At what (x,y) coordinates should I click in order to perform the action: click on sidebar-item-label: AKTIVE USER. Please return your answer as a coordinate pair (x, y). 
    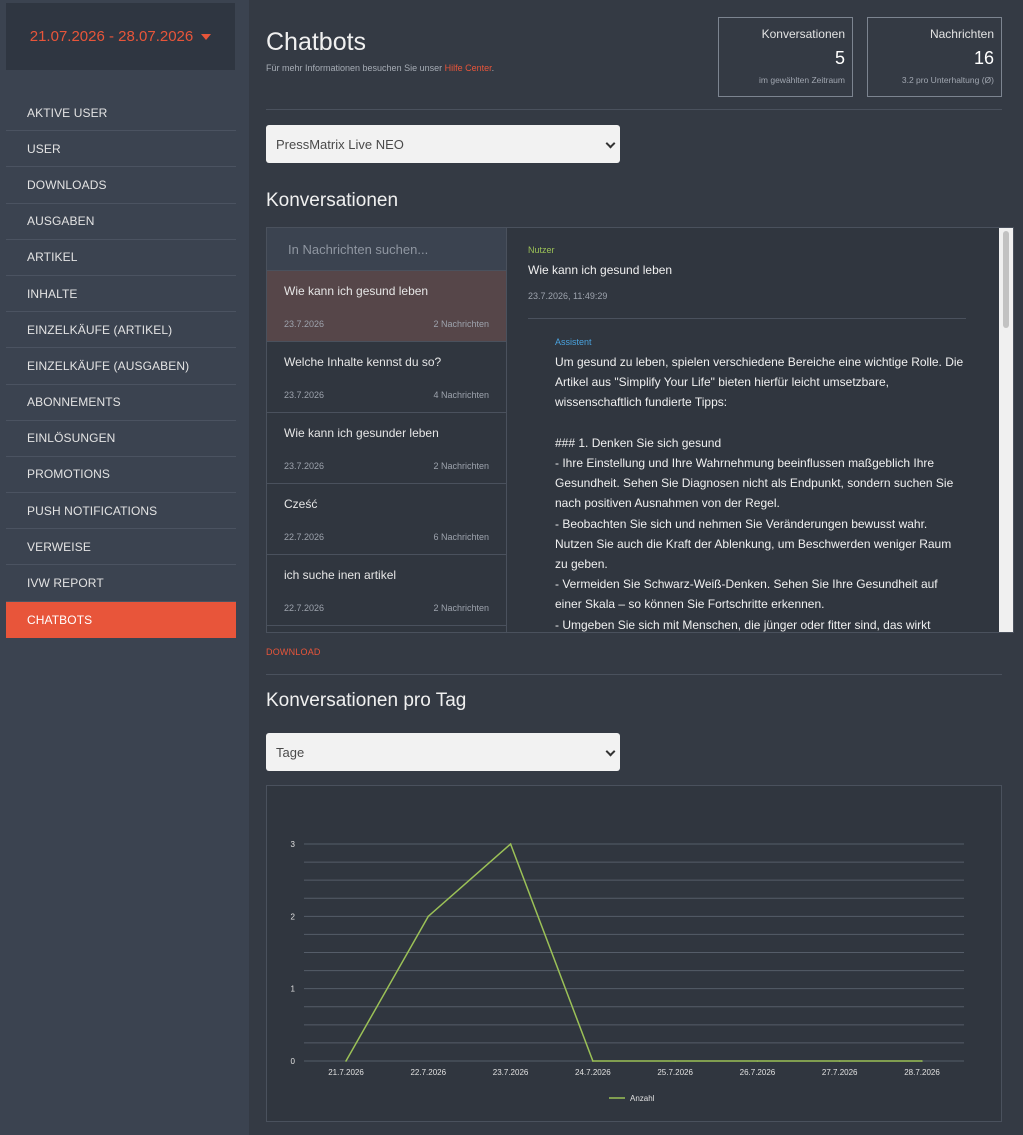
    Looking at the image, I should click on (67, 112).